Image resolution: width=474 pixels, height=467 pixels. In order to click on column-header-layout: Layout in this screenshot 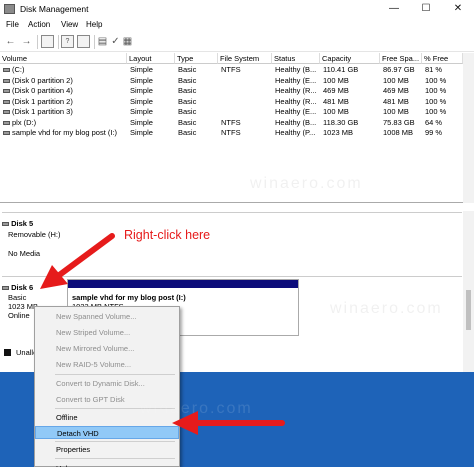, I will do `click(151, 58)`.